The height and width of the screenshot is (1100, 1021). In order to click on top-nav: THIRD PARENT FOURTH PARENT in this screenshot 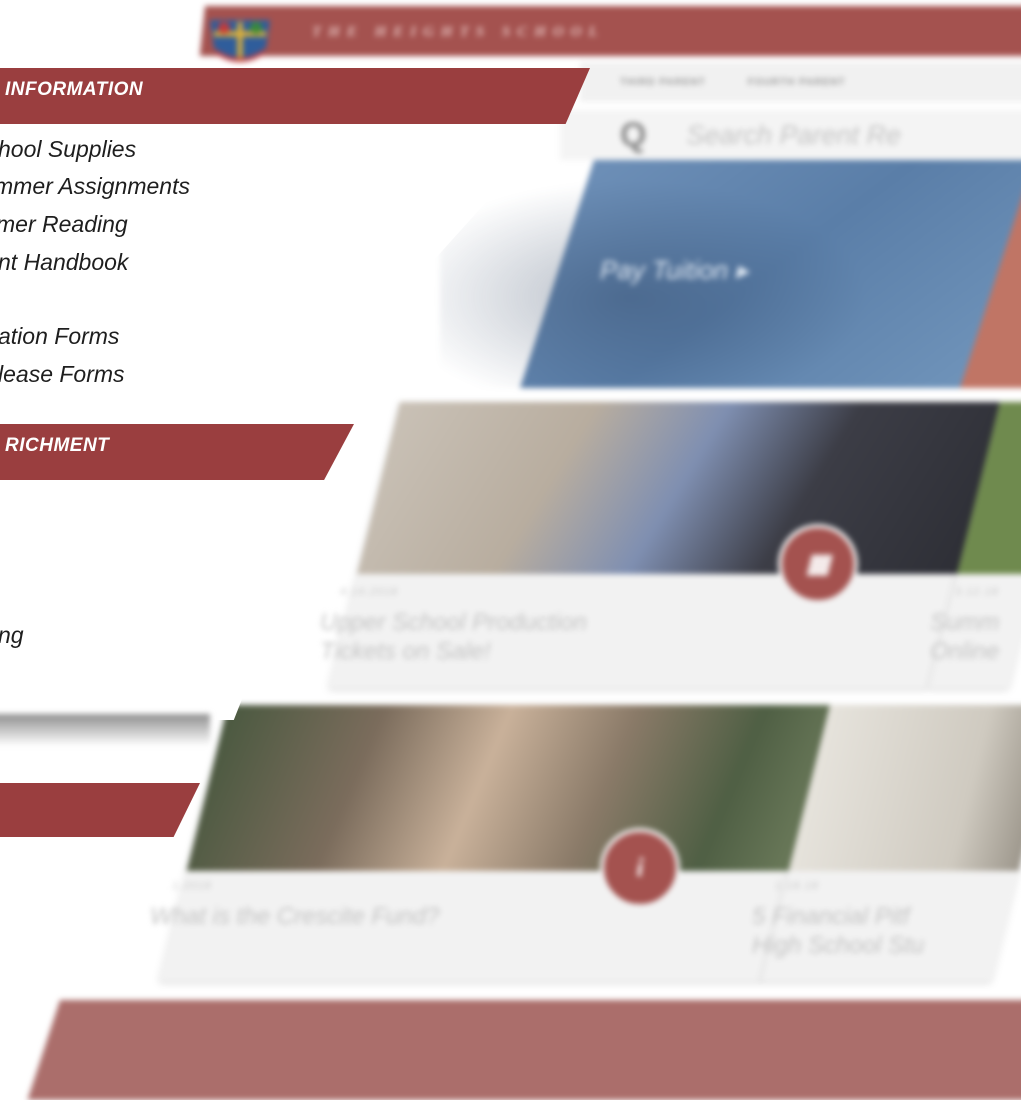, I will do `click(800, 82)`.